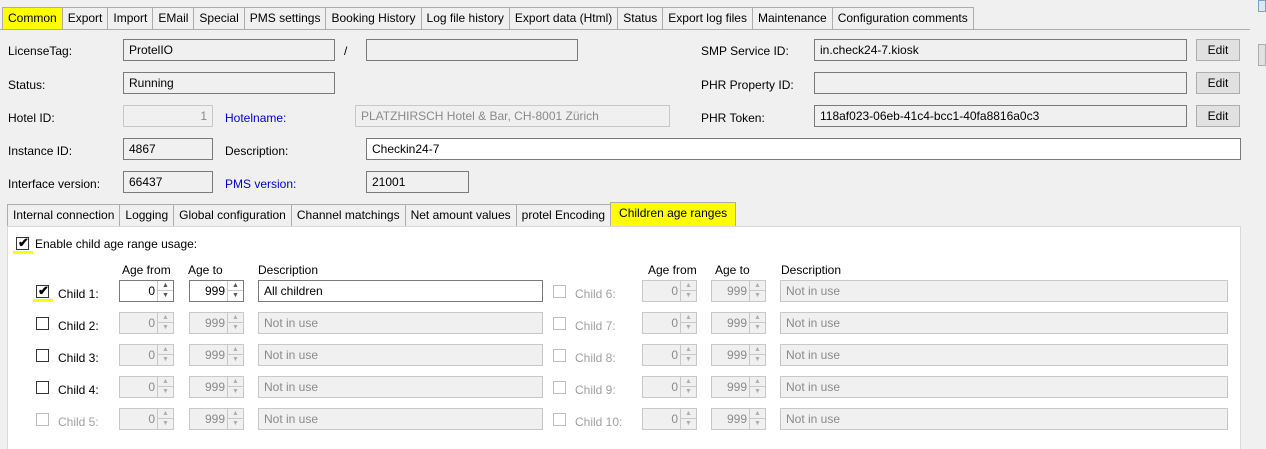  What do you see at coordinates (168, 182) in the screenshot?
I see `interface-version-field: 66437` at bounding box center [168, 182].